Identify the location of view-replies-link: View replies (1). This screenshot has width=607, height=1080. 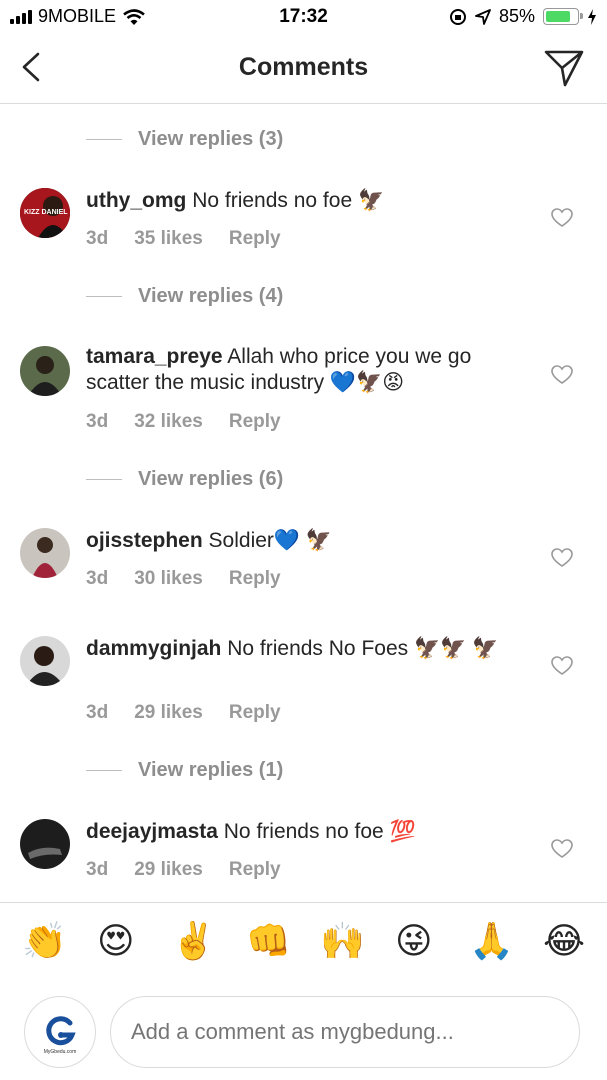
(184, 770).